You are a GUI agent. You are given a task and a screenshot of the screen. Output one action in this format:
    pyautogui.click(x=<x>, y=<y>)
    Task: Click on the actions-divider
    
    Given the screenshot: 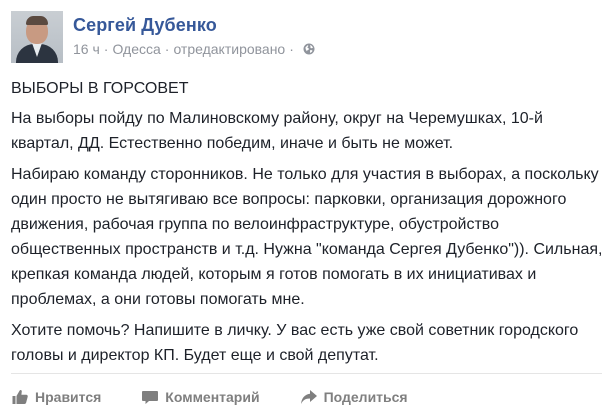 What is the action you would take?
    pyautogui.click(x=306, y=373)
    